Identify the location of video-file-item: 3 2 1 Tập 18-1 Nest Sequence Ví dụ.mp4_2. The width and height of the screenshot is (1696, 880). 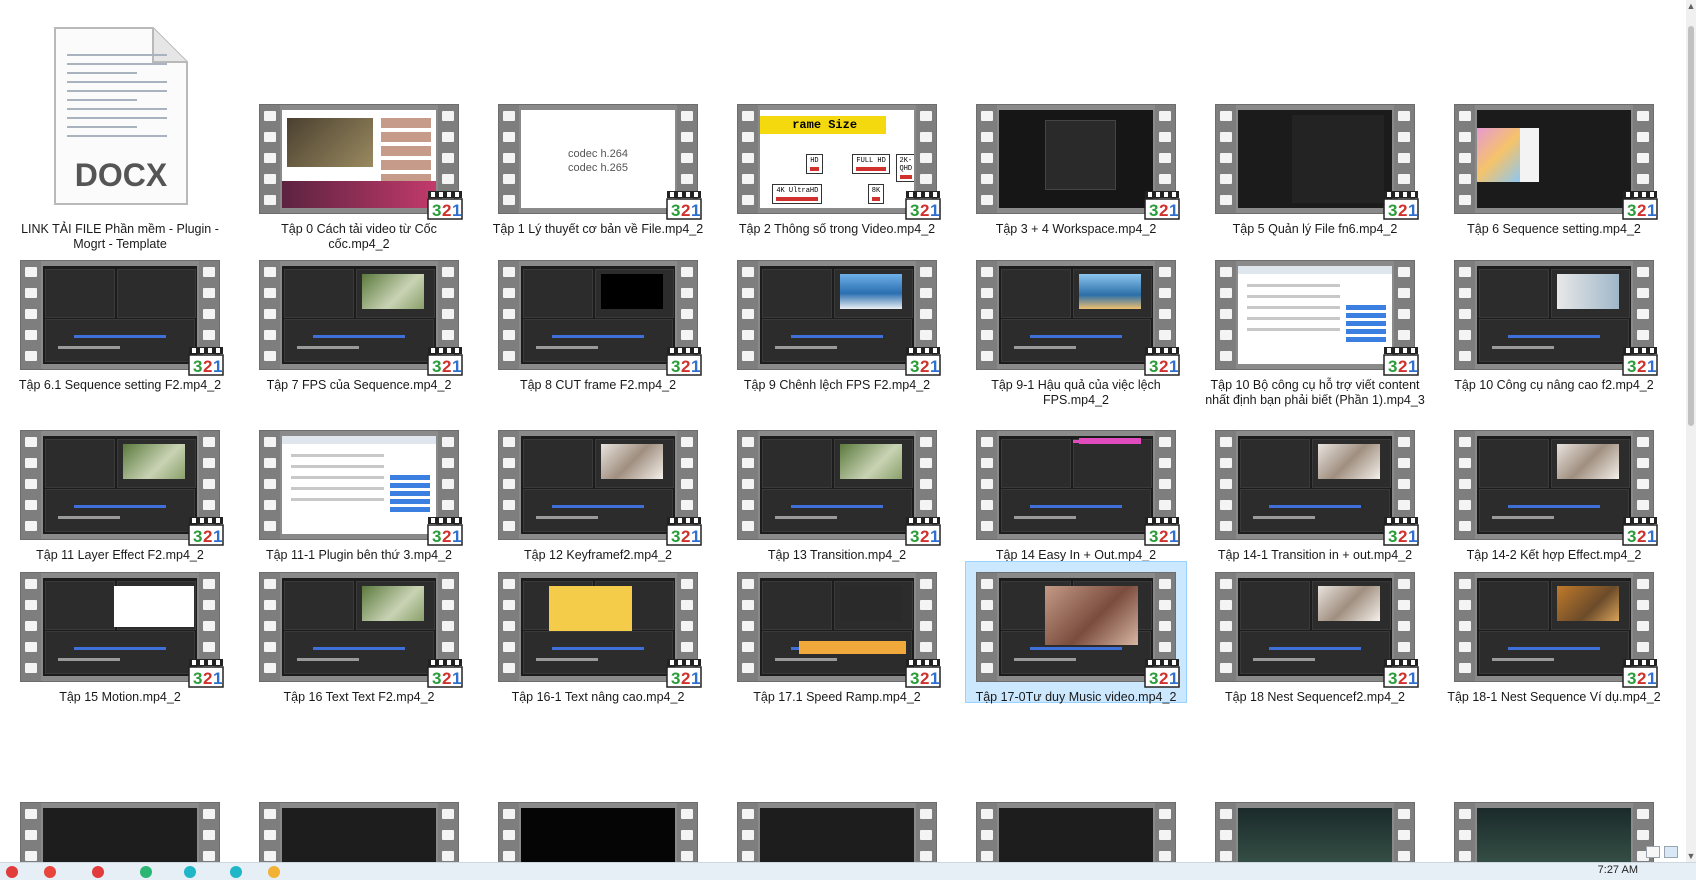
(1554, 647).